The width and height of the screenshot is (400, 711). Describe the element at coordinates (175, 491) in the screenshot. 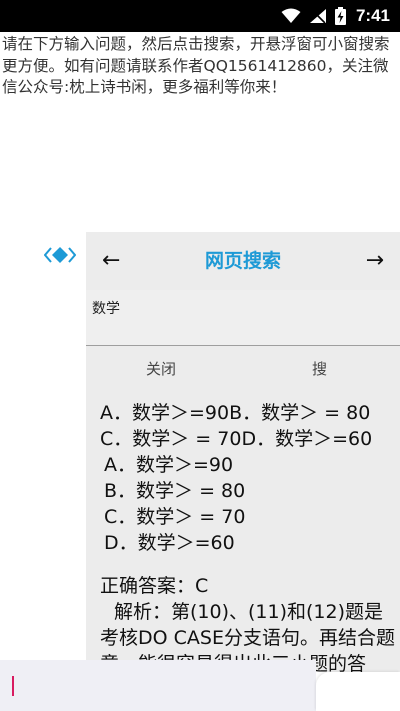

I see `result-option: B．数学＞ = 80` at that location.